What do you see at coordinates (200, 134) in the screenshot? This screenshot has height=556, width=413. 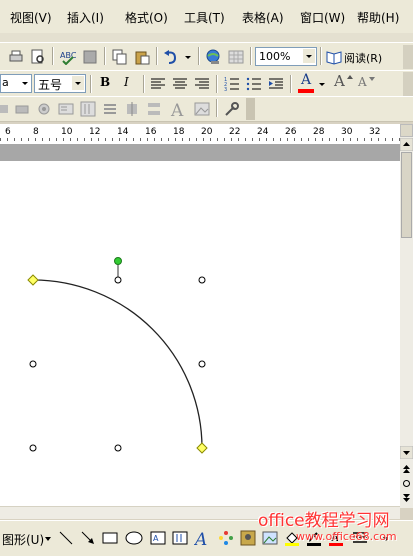 I see `horizontal-ruler: 6 8 10 12 14 16 18 20 22 24 26 28 30 32` at bounding box center [200, 134].